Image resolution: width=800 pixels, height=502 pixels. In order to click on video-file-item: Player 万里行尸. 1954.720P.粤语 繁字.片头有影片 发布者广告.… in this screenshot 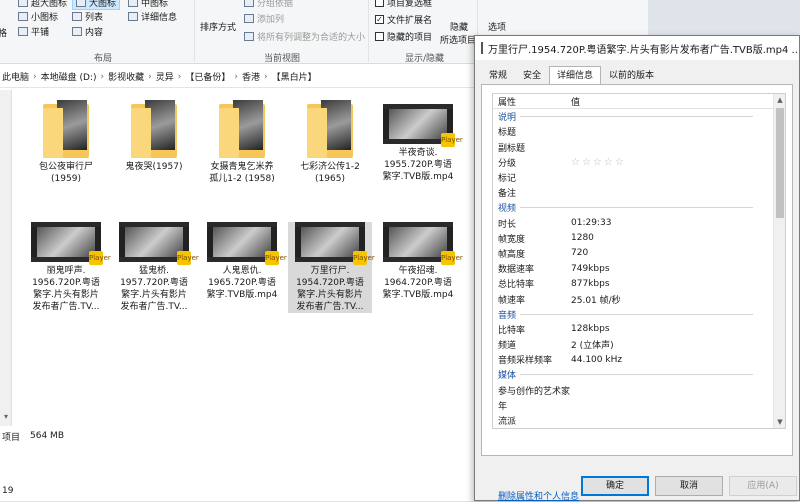, I will do `click(331, 267)`.